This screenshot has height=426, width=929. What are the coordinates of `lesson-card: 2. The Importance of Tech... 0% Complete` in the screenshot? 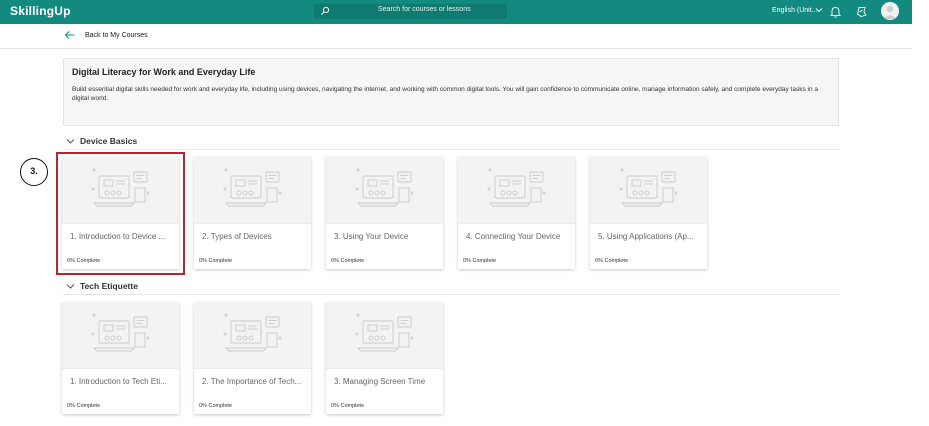 It's located at (252, 358).